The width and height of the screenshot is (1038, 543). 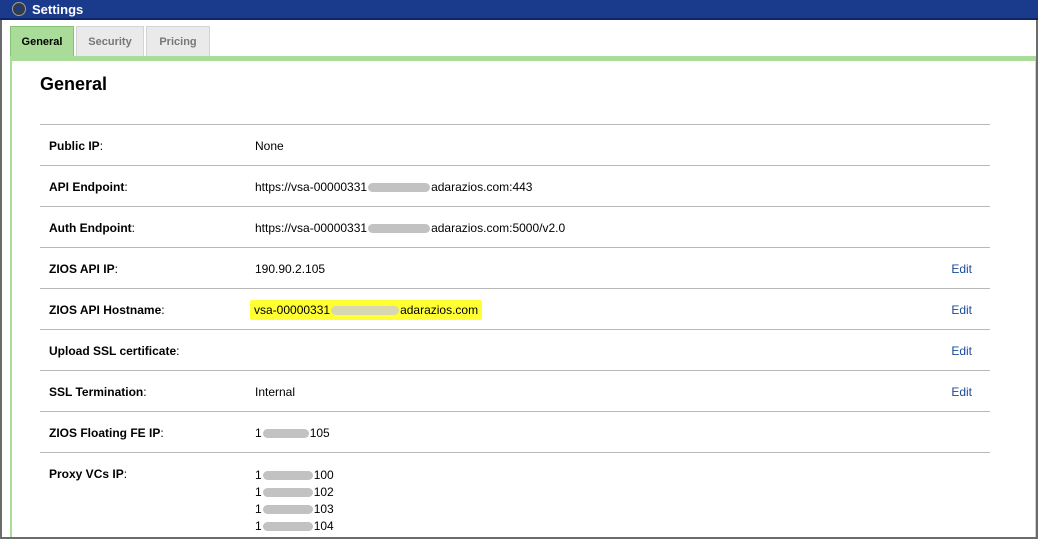 What do you see at coordinates (98, 392) in the screenshot?
I see `label-ssl-termination: SSL Termination:` at bounding box center [98, 392].